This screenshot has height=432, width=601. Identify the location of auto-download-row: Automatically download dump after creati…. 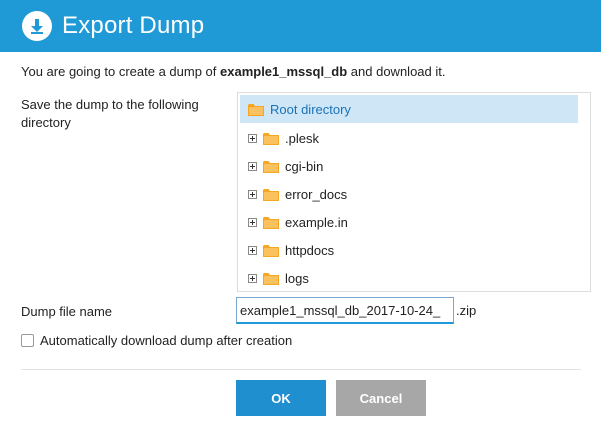
(156, 340).